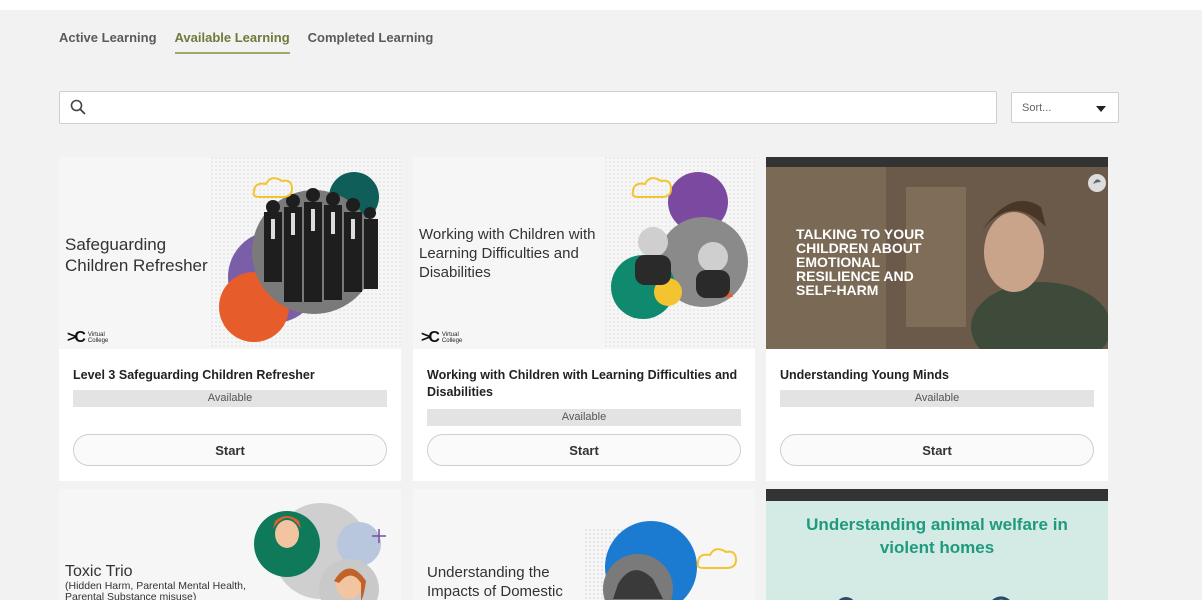 Image resolution: width=1202 pixels, height=600 pixels. What do you see at coordinates (136, 255) in the screenshot?
I see `course-image-title: Safeguarding Children Refresher` at bounding box center [136, 255].